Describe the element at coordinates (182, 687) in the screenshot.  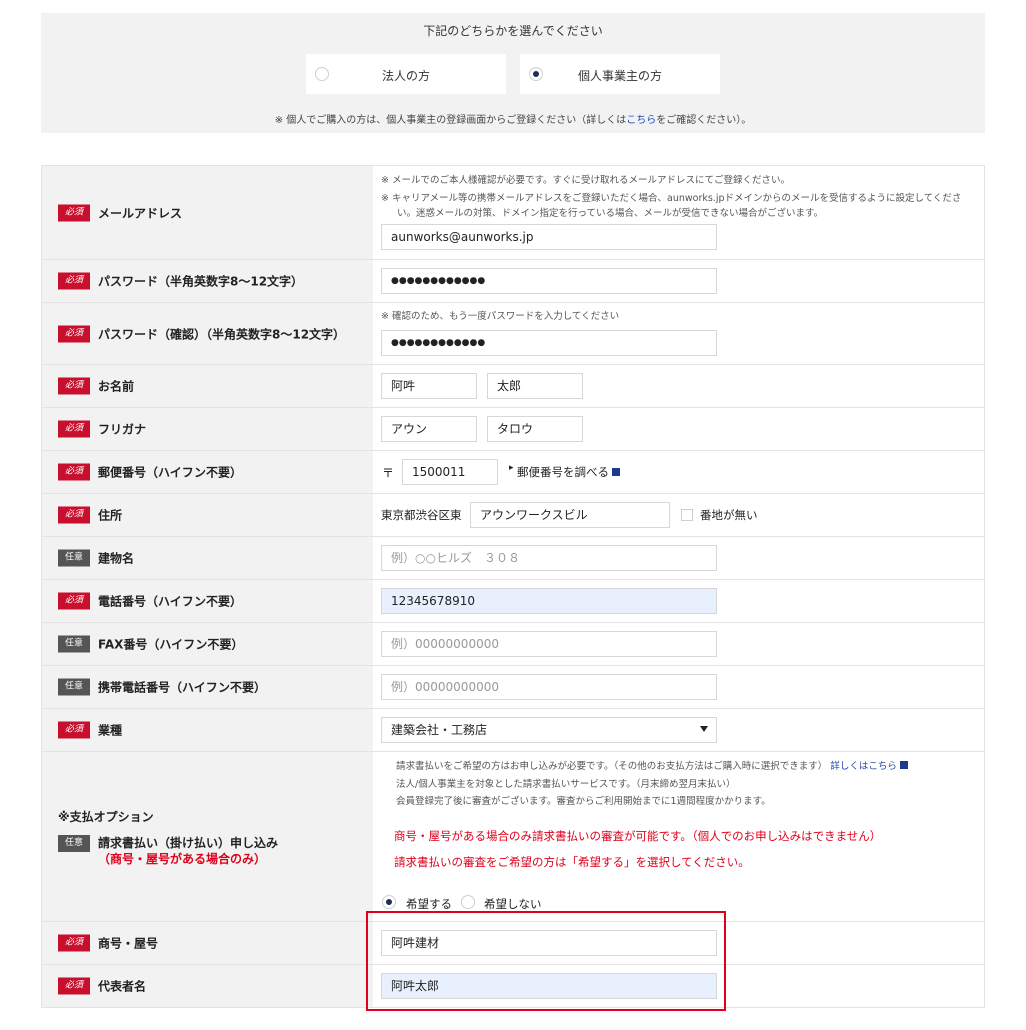
I see `mobile-label: 携帯電話番号（ハイフン不要）` at that location.